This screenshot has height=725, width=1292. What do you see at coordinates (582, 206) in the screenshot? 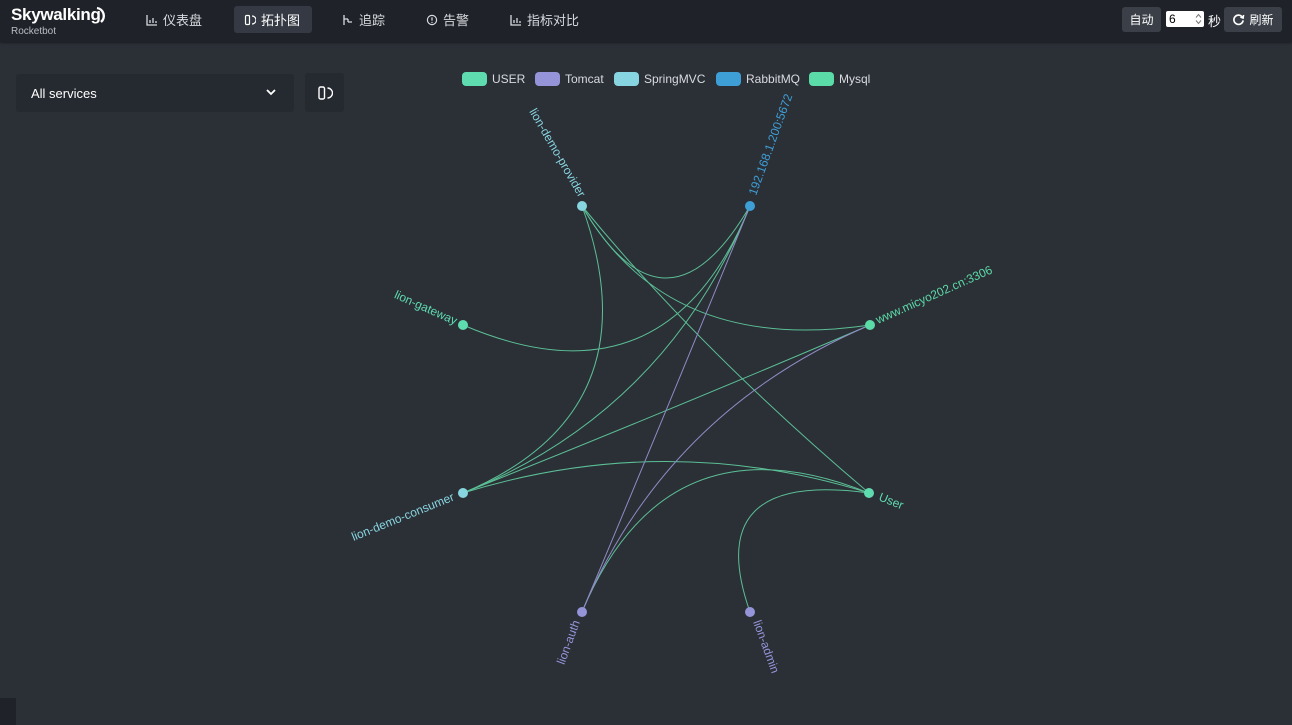
I see `node-lion-demo-provider` at bounding box center [582, 206].